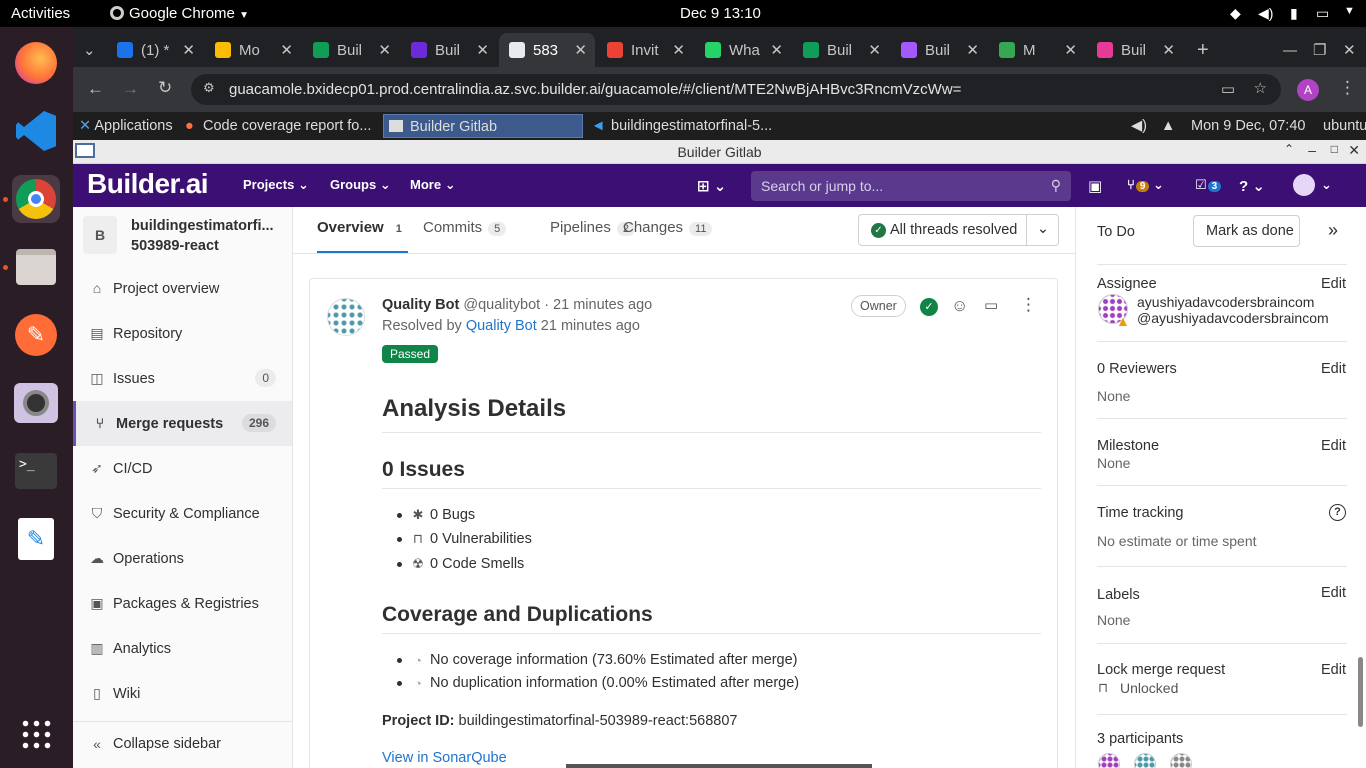 Image resolution: width=1366 pixels, height=768 pixels. I want to click on browser-tab: M ✕, so click(1037, 50).